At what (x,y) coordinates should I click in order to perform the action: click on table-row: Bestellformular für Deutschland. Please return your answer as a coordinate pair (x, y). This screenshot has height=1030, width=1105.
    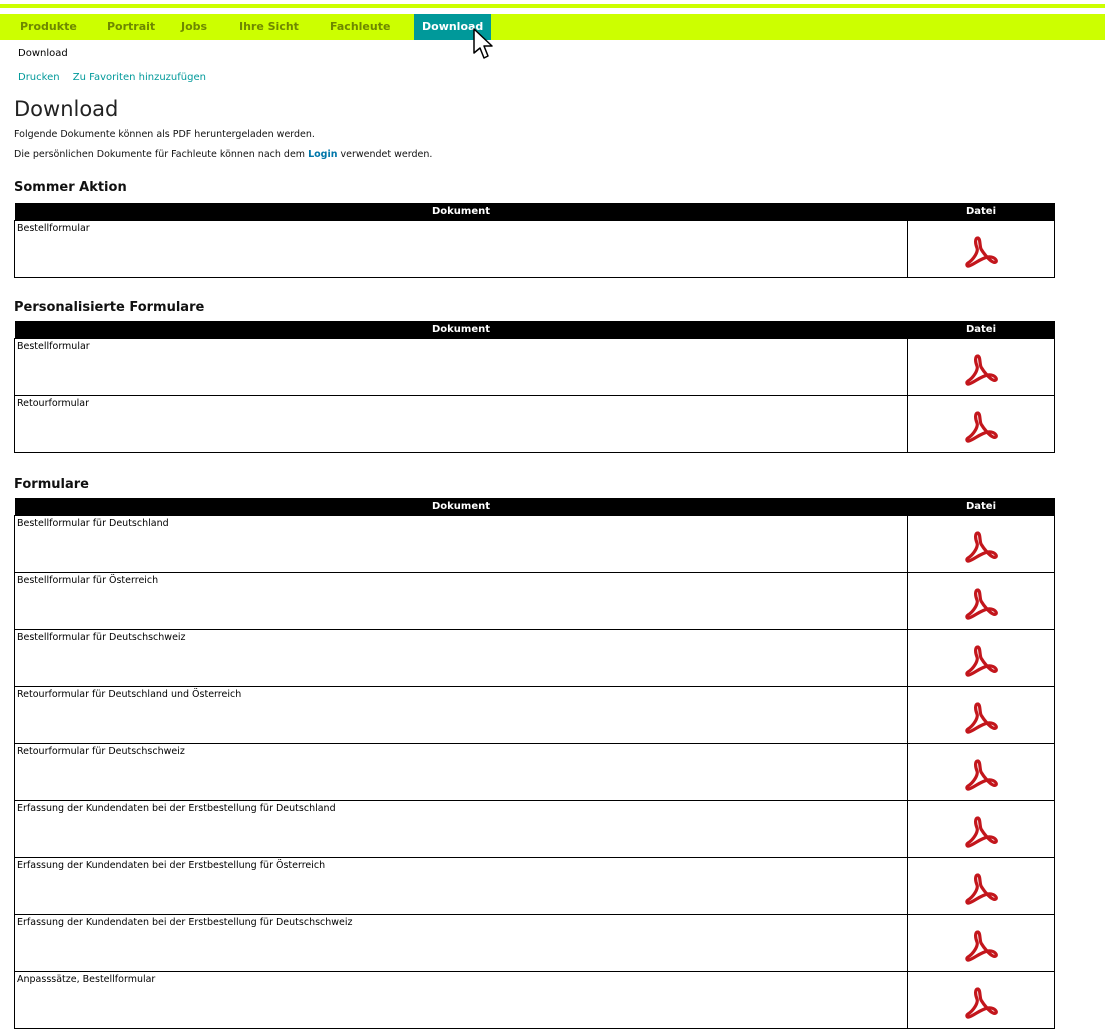
    Looking at the image, I should click on (534, 543).